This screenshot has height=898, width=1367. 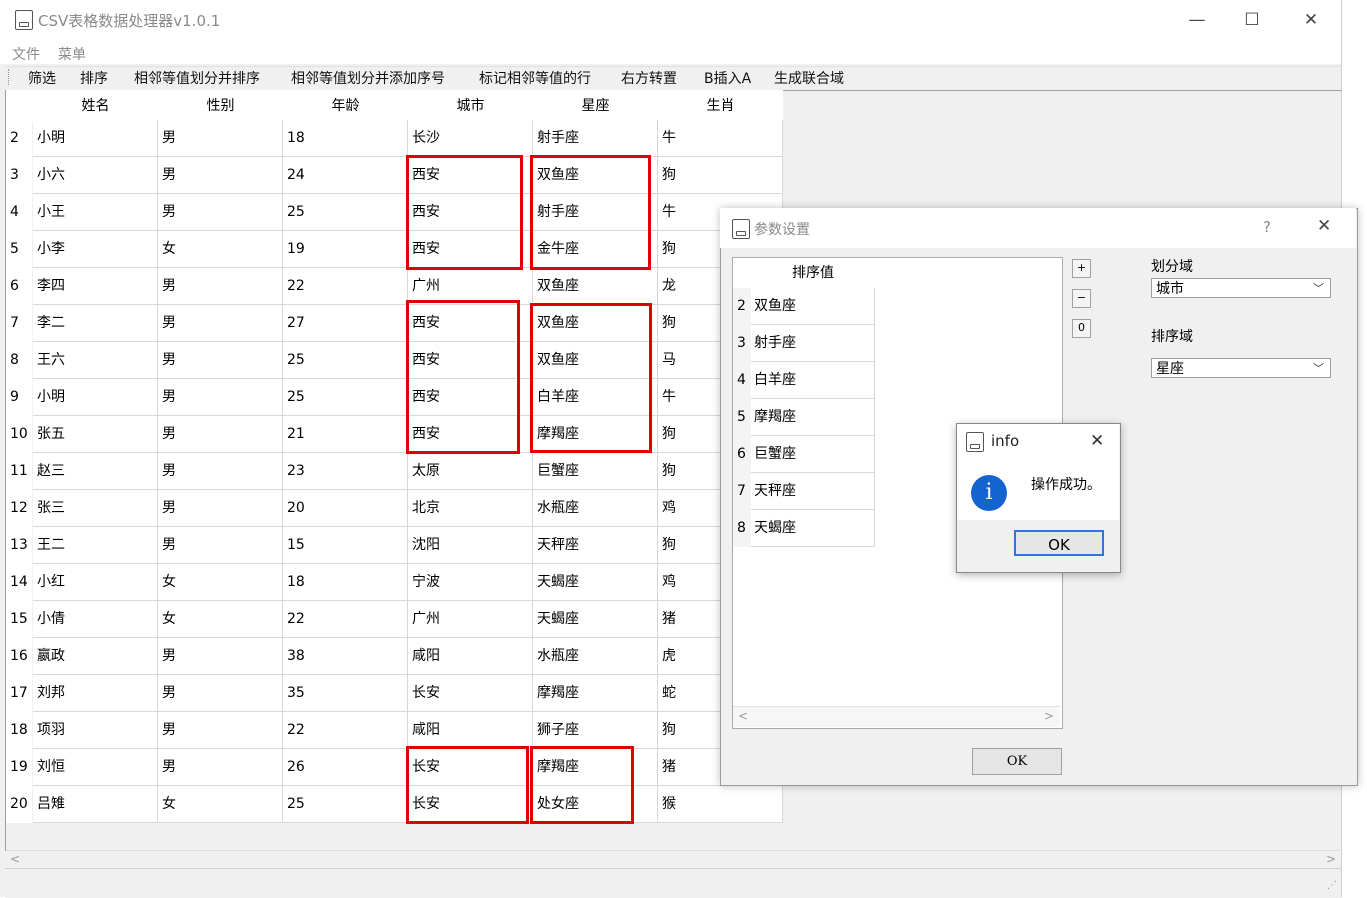 What do you see at coordinates (368, 78) in the screenshot?
I see `tool-partition-number: 相邻等值划分并添加序号` at bounding box center [368, 78].